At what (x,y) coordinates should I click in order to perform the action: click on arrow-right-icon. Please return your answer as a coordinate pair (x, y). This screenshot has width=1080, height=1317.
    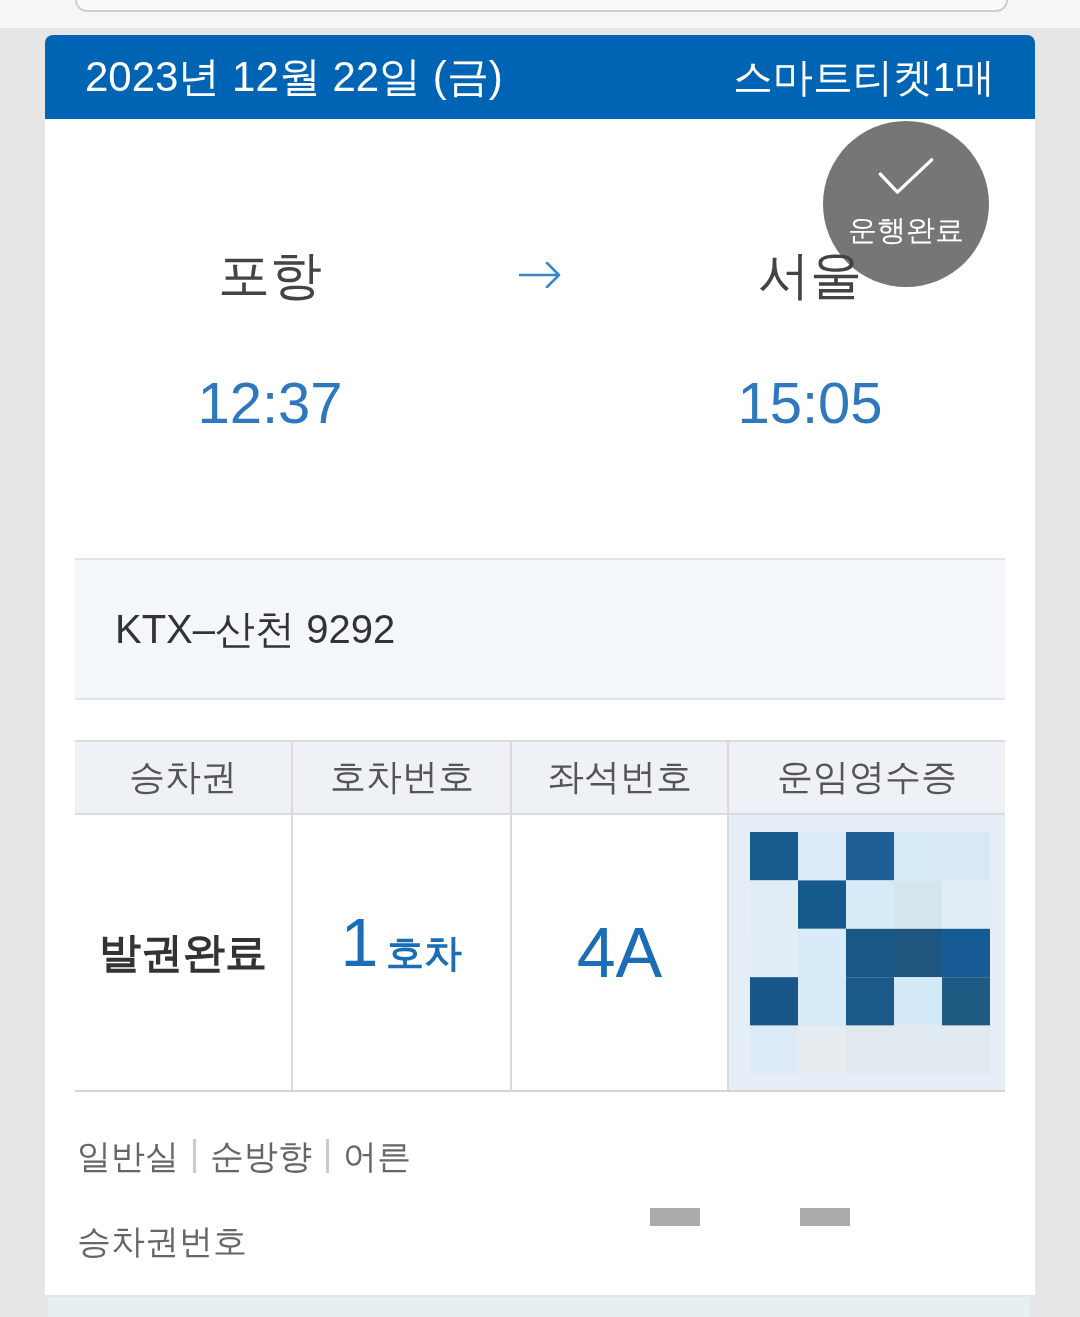
    Looking at the image, I should click on (540, 275).